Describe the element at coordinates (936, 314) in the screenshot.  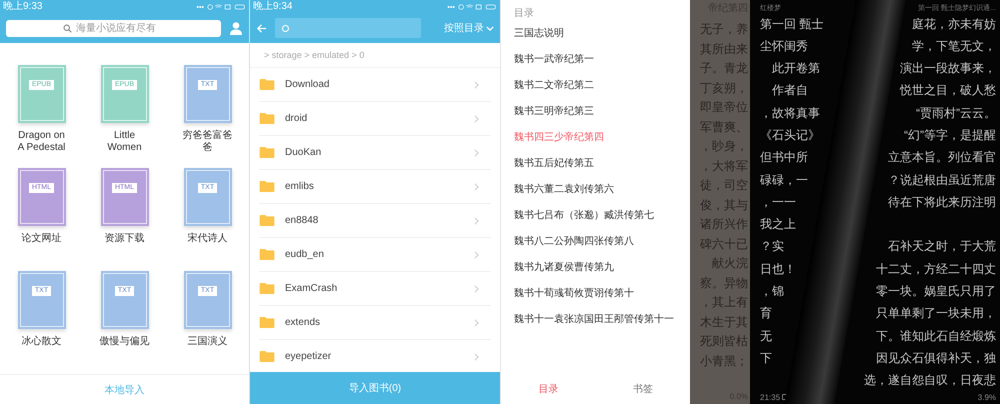
I see `text-line: 只单单剩了一块未用，` at that location.